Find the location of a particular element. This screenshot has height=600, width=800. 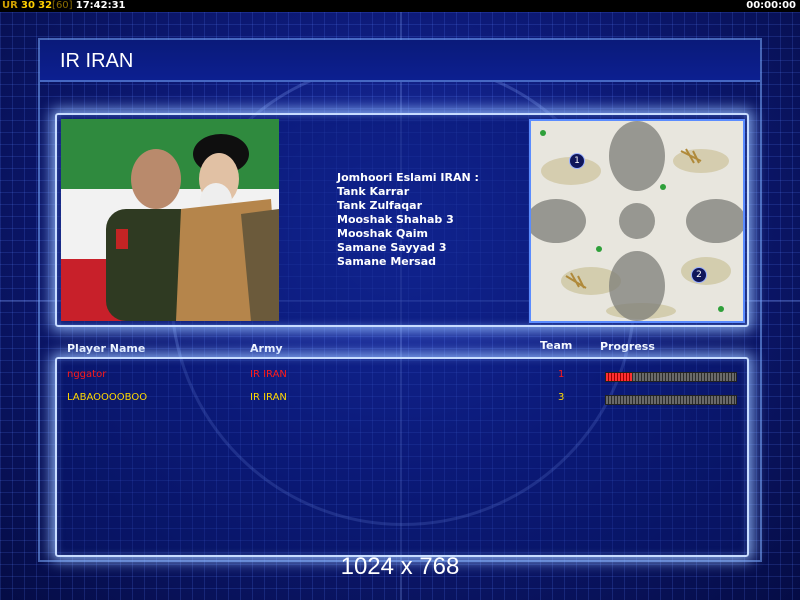

fps-bracket: [60] is located at coordinates (62, 5).